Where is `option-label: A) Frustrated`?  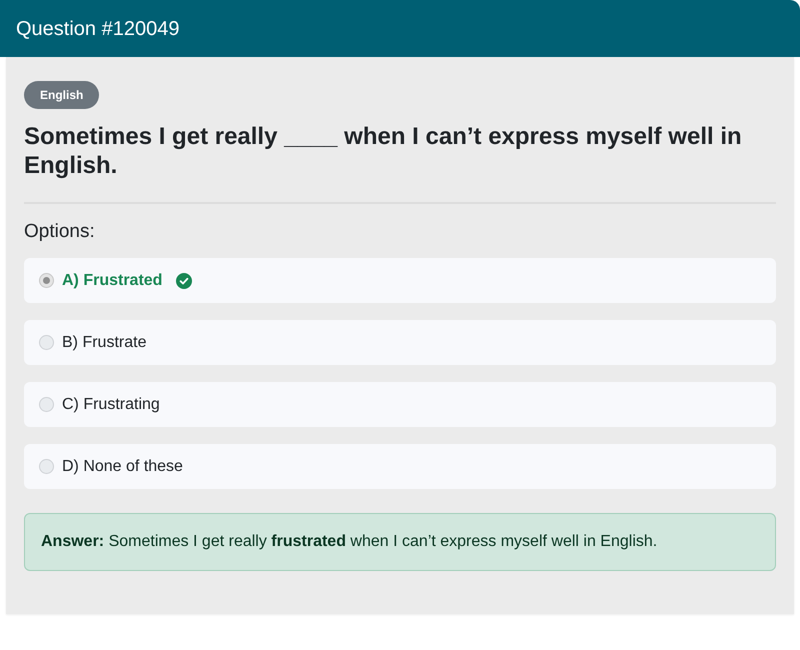 option-label: A) Frustrated is located at coordinates (112, 280).